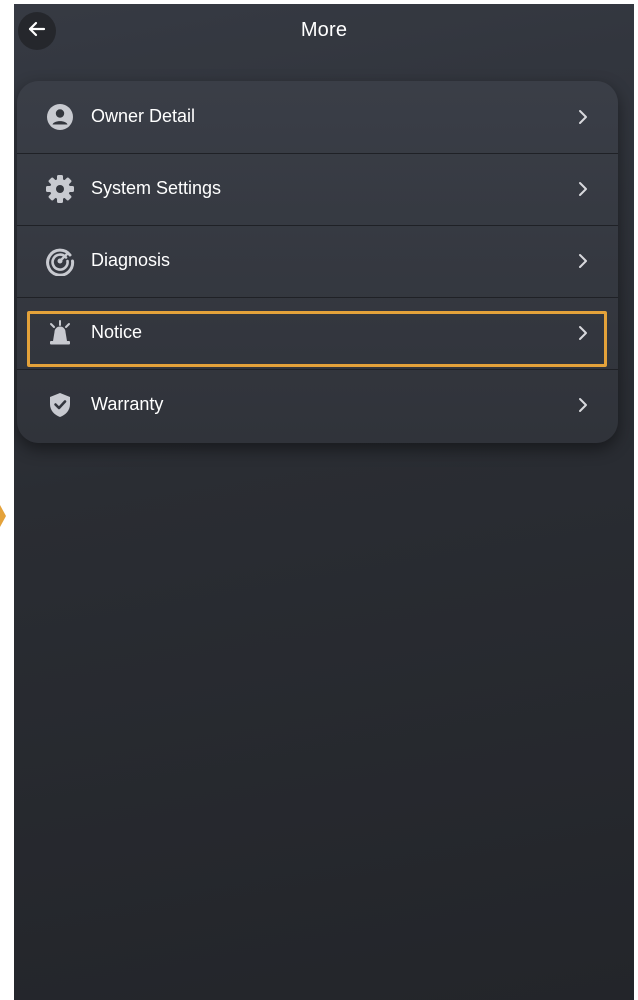  Describe the element at coordinates (317, 405) in the screenshot. I see `menu-item-warranty: Warranty` at that location.